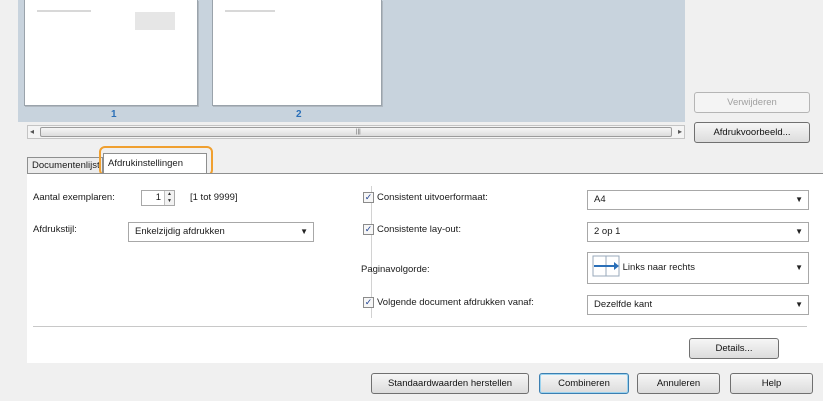 The image size is (823, 401). I want to click on page-order-label: Paginavolgorde:, so click(395, 269).